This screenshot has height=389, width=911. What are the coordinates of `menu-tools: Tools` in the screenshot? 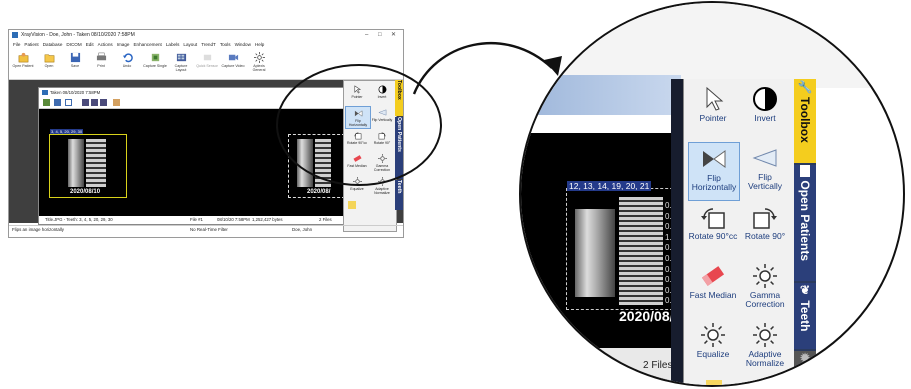 It's located at (225, 44).